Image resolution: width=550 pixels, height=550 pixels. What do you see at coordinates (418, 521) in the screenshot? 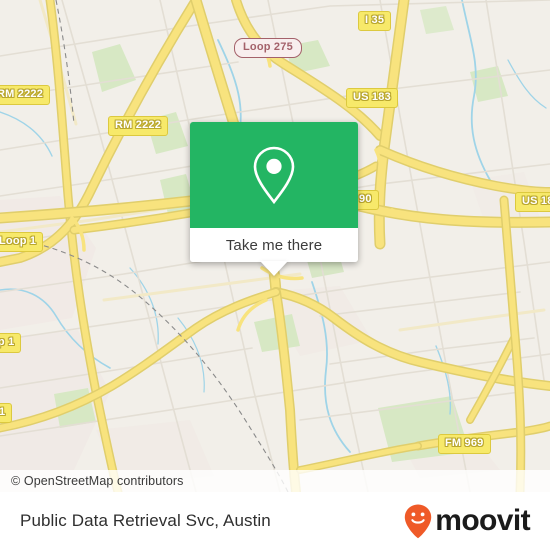
I see `moovit-smiley-pin-icon` at bounding box center [418, 521].